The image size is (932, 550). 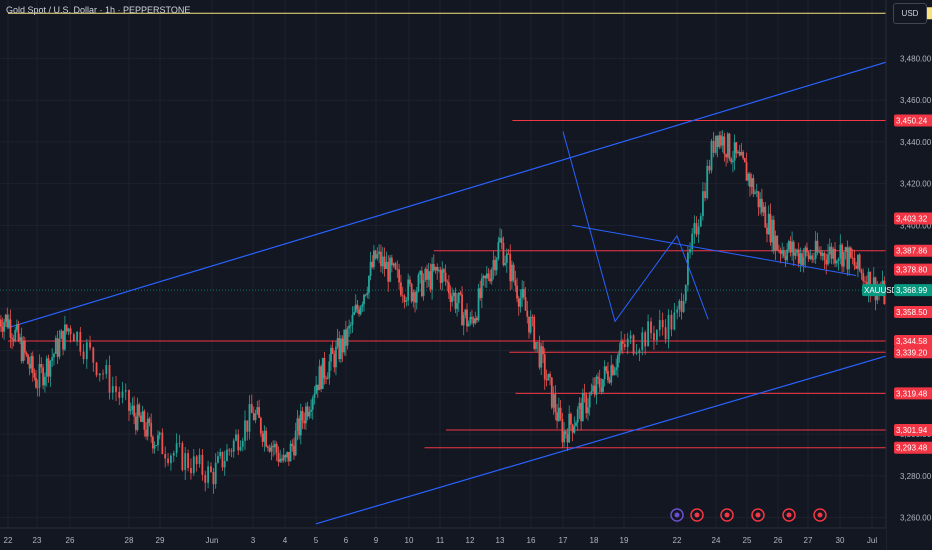 I want to click on x-tick-label: 23, so click(x=37, y=540).